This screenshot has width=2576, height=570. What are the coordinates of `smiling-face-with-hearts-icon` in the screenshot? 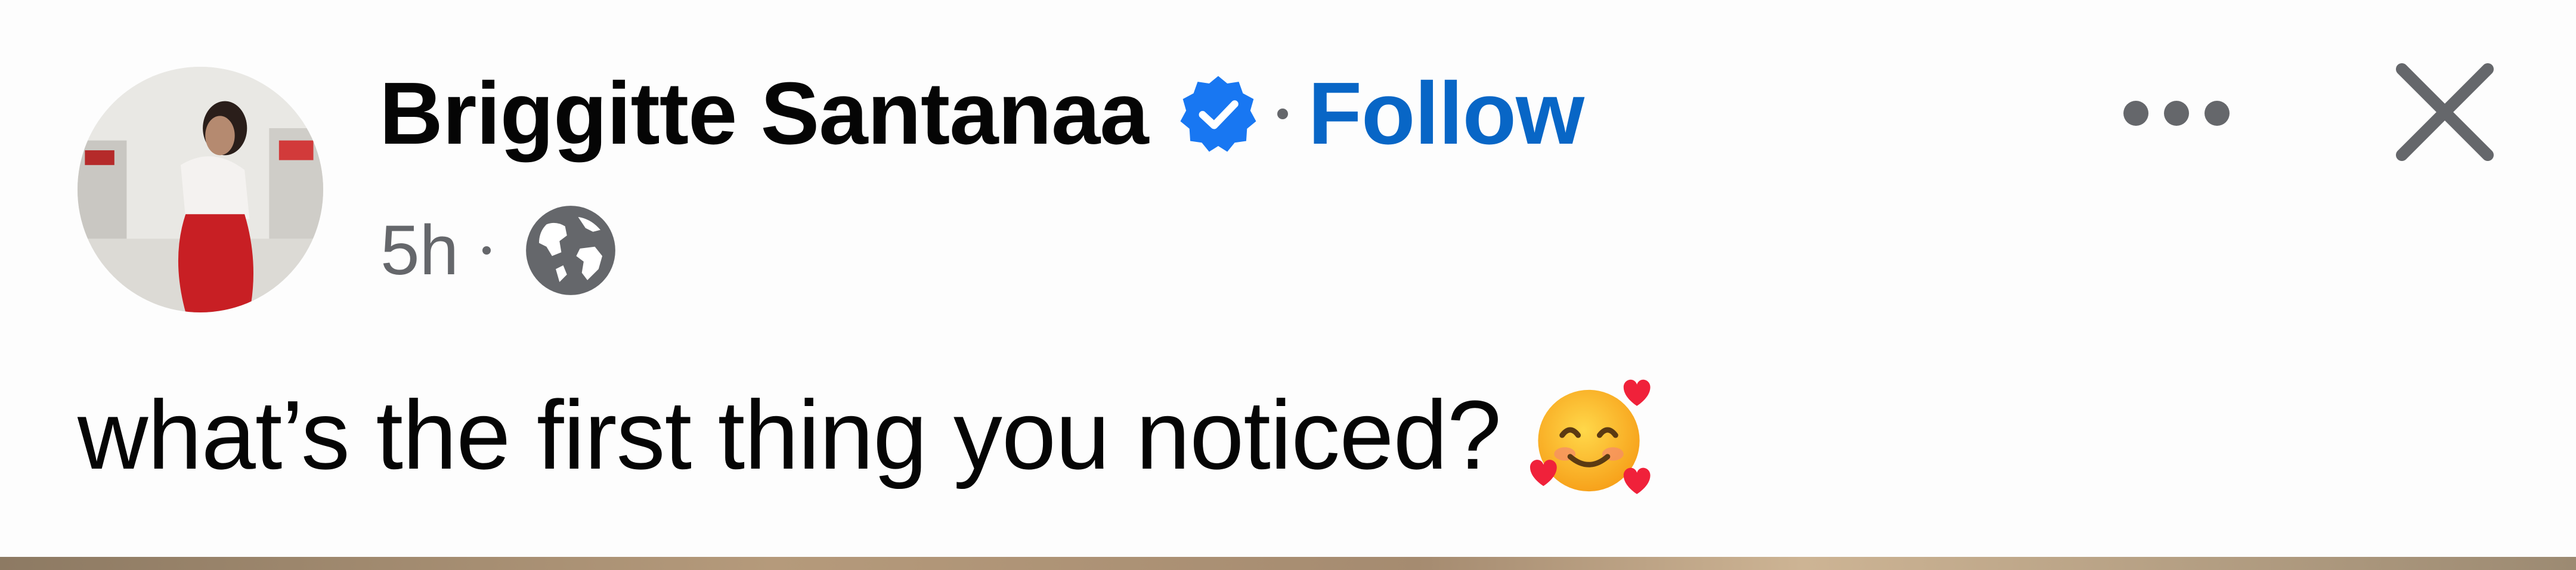 It's located at (1592, 435).